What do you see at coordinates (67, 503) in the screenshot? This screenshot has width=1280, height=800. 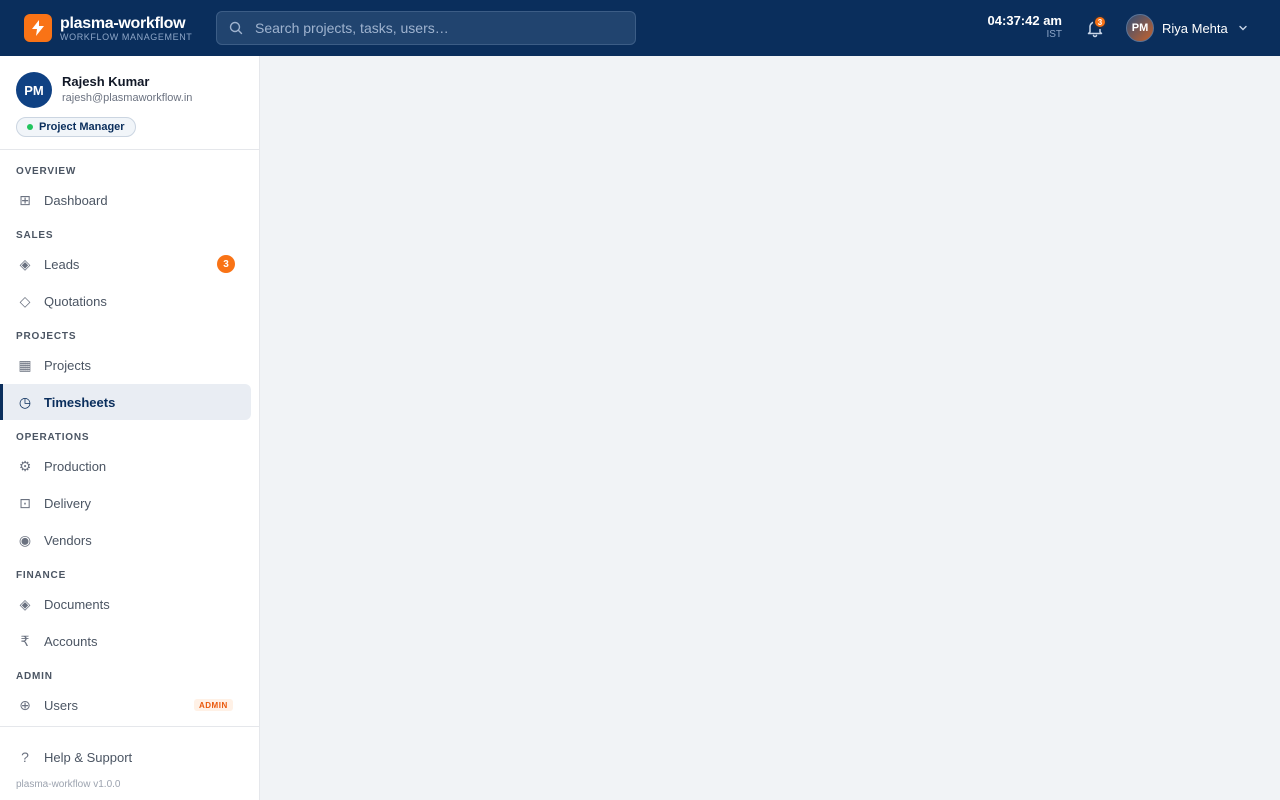 I see `sidebar-item-label: Delivery` at bounding box center [67, 503].